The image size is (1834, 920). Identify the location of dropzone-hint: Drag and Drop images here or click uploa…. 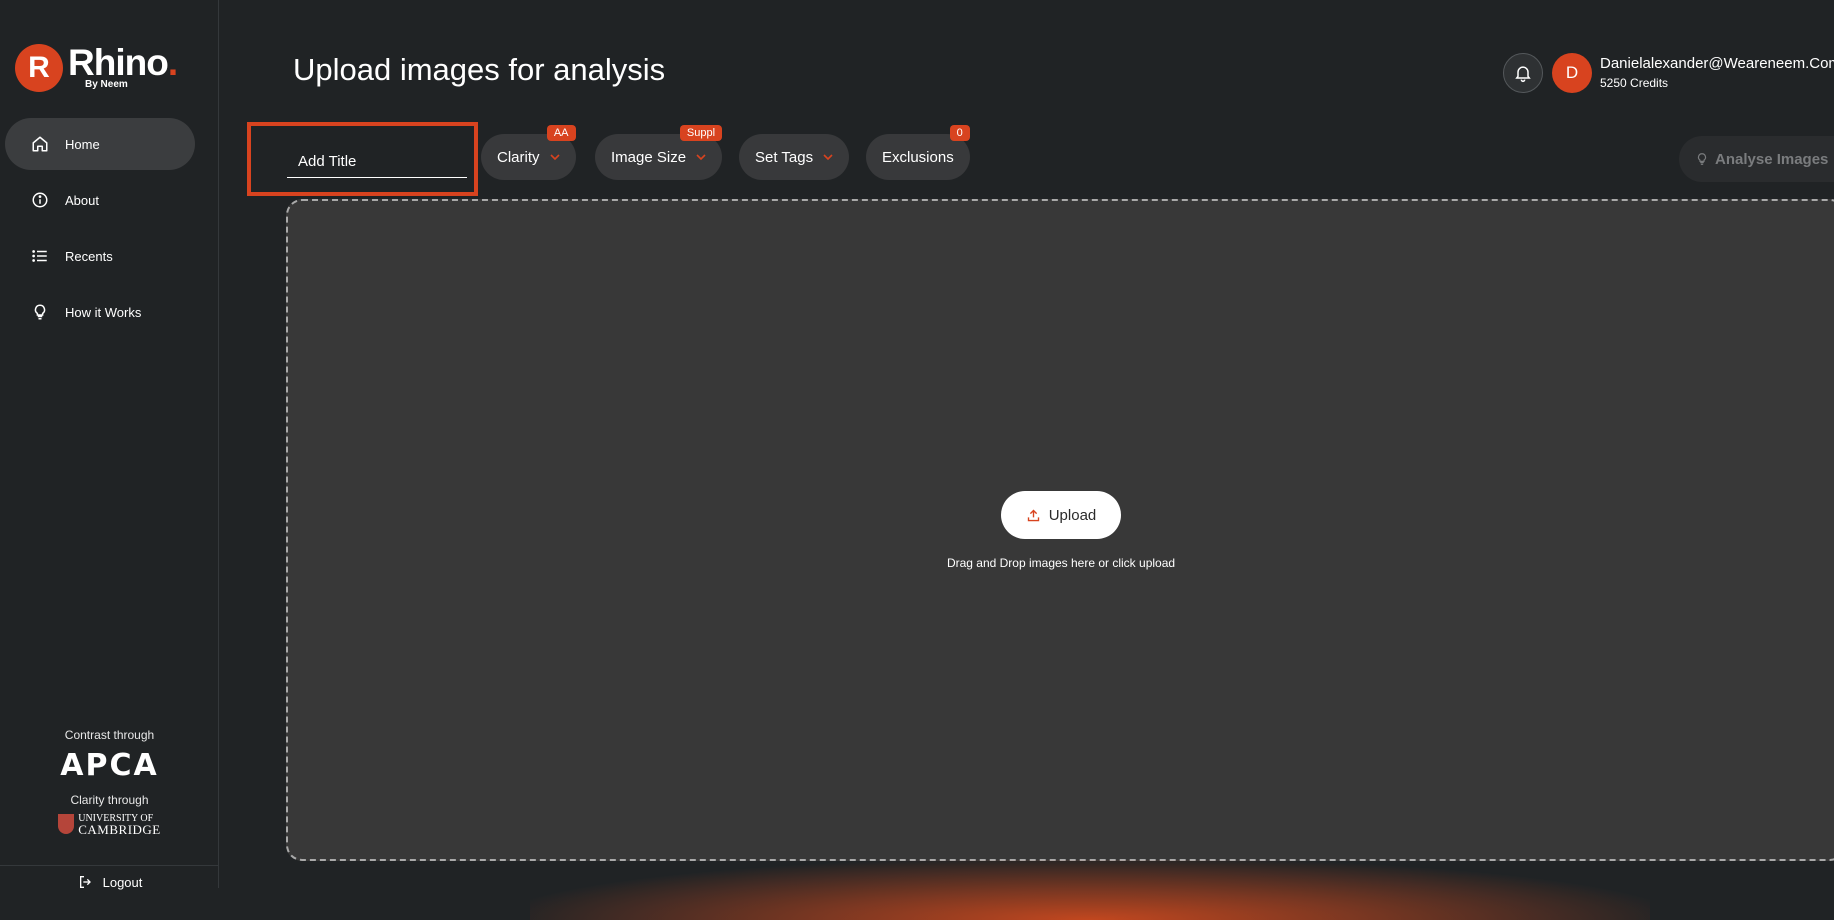
(1061, 563).